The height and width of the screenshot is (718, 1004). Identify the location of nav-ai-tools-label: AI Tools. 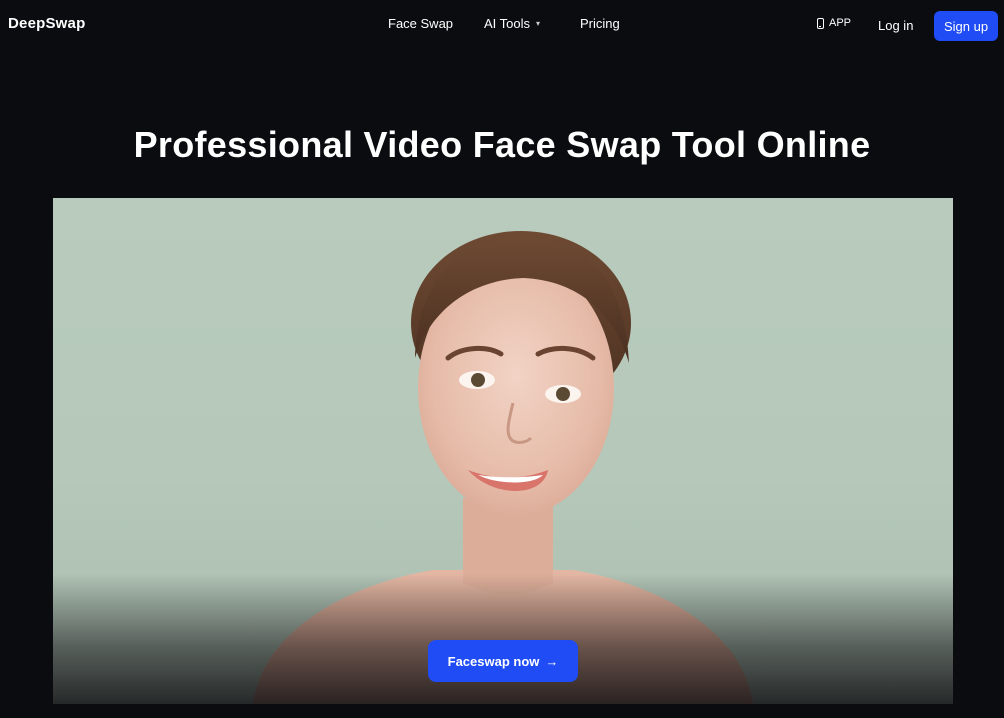
(507, 23).